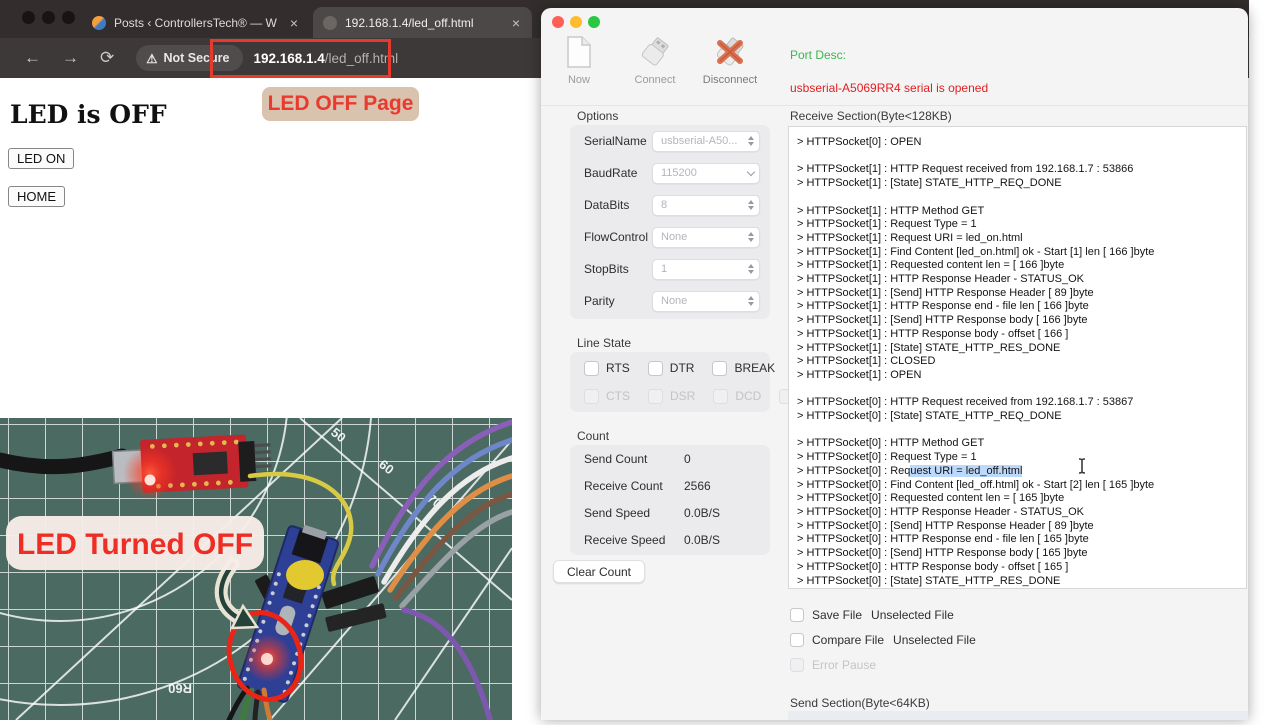 This screenshot has height=725, width=1280. Describe the element at coordinates (88, 114) in the screenshot. I see `page-title: LED is OFF` at that location.